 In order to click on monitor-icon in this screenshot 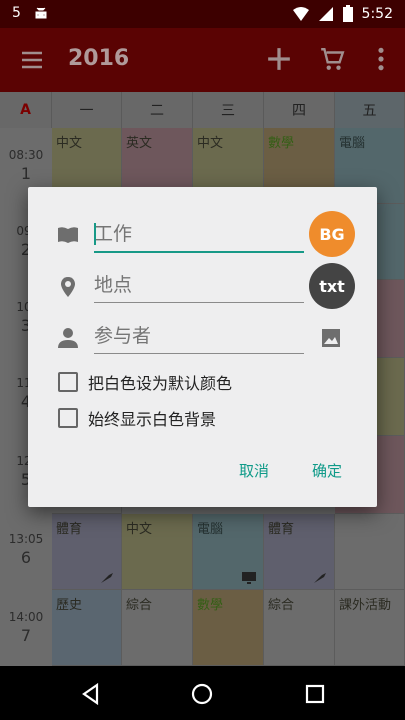, I will do `click(249, 578)`.